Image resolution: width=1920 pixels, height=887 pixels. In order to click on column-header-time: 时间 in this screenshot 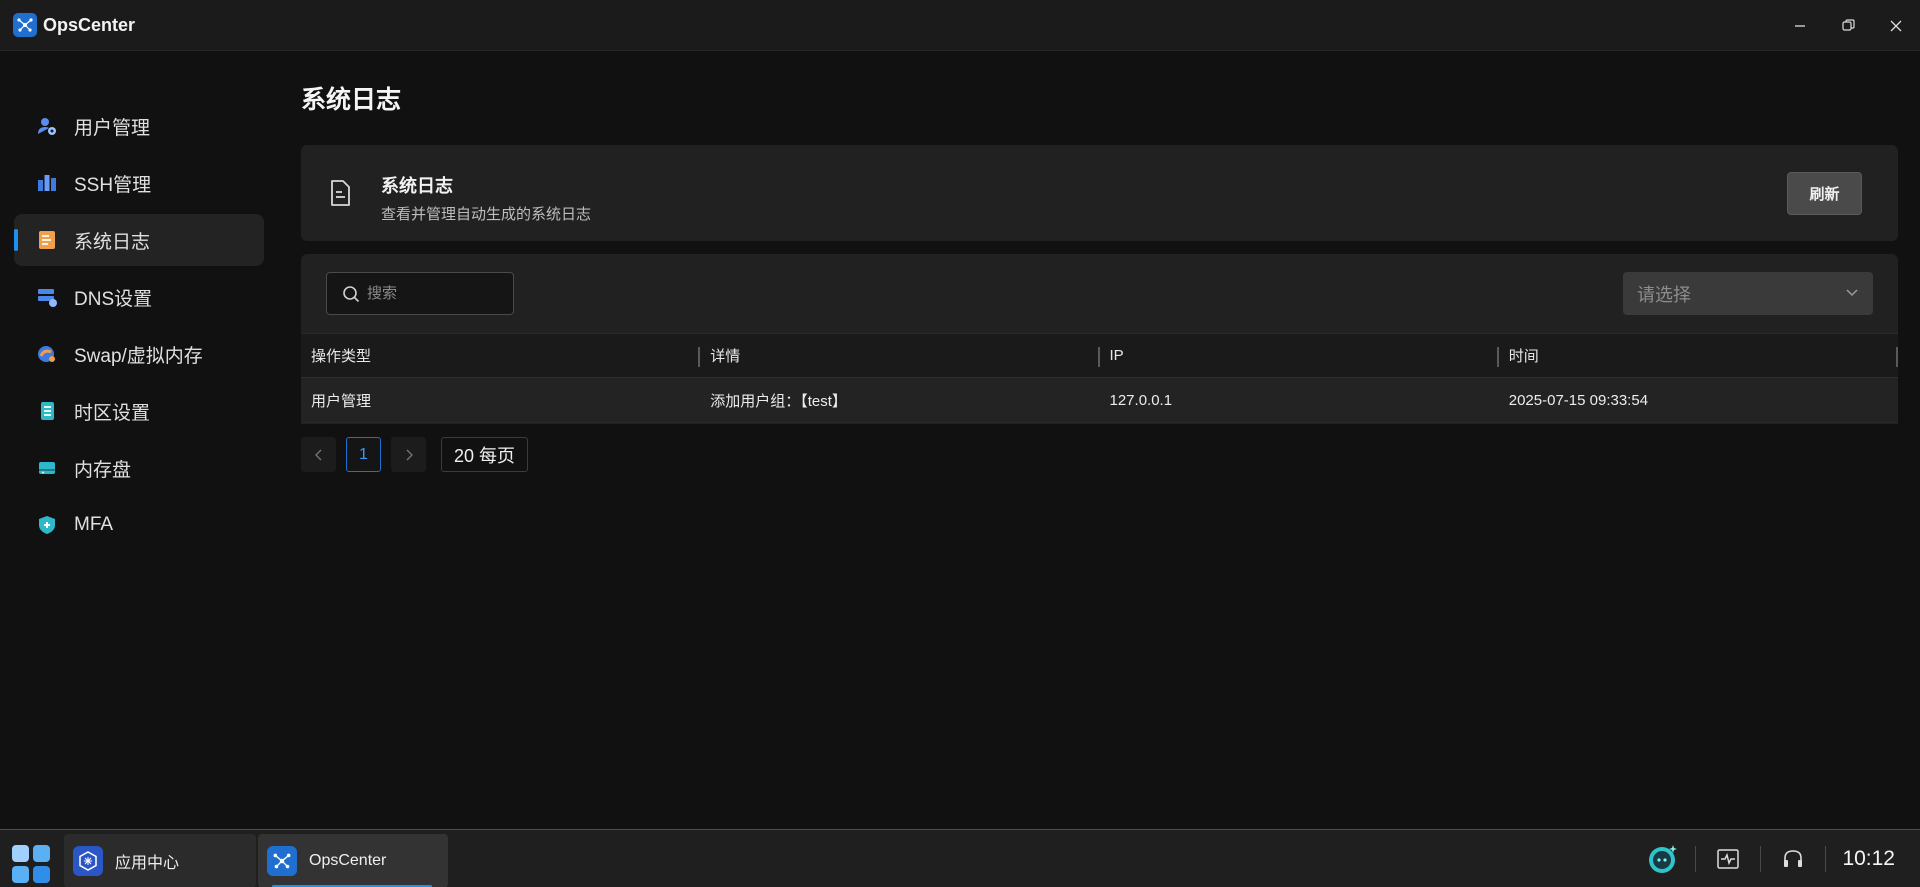, I will do `click(1699, 355)`.